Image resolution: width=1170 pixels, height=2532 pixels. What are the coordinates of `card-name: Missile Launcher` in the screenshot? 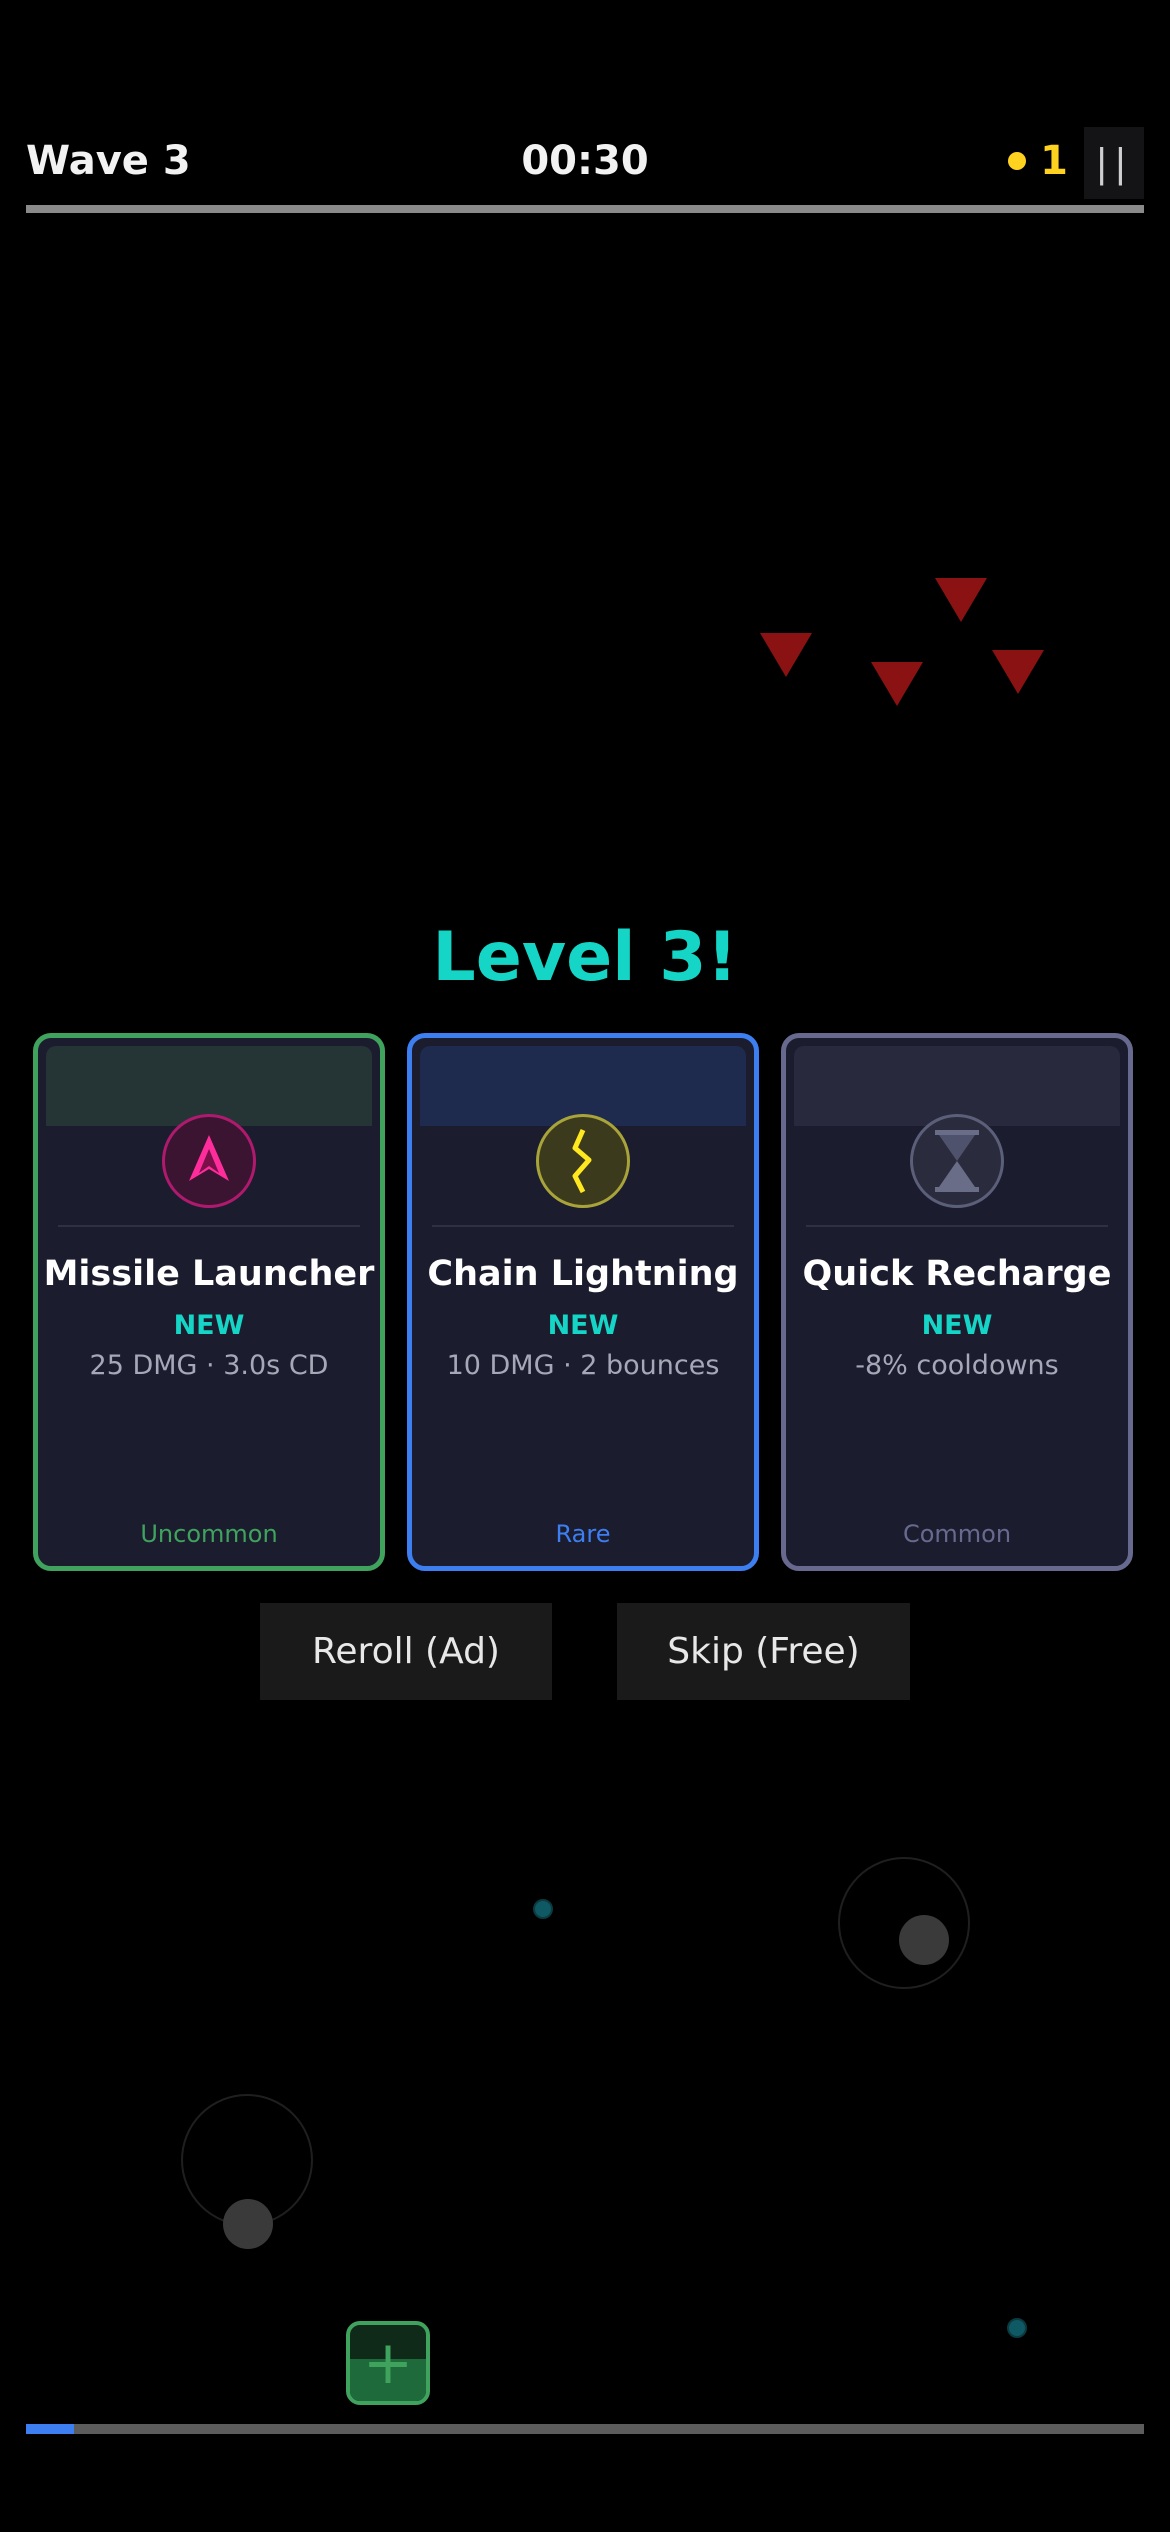 It's located at (209, 1274).